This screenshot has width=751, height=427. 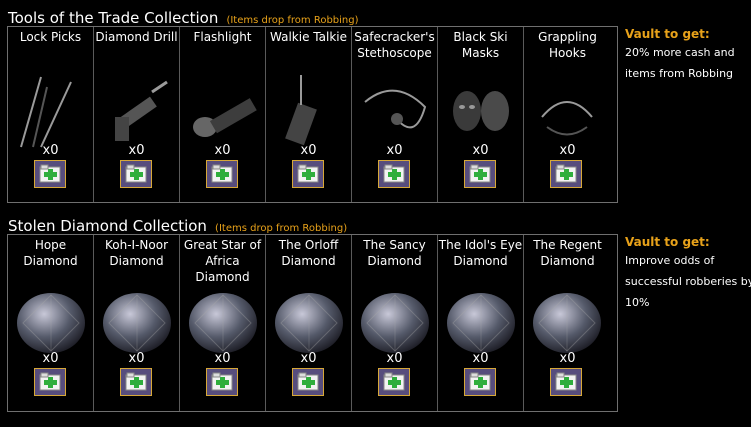 I want to click on item-name: Diamond Drill, so click(x=136, y=37).